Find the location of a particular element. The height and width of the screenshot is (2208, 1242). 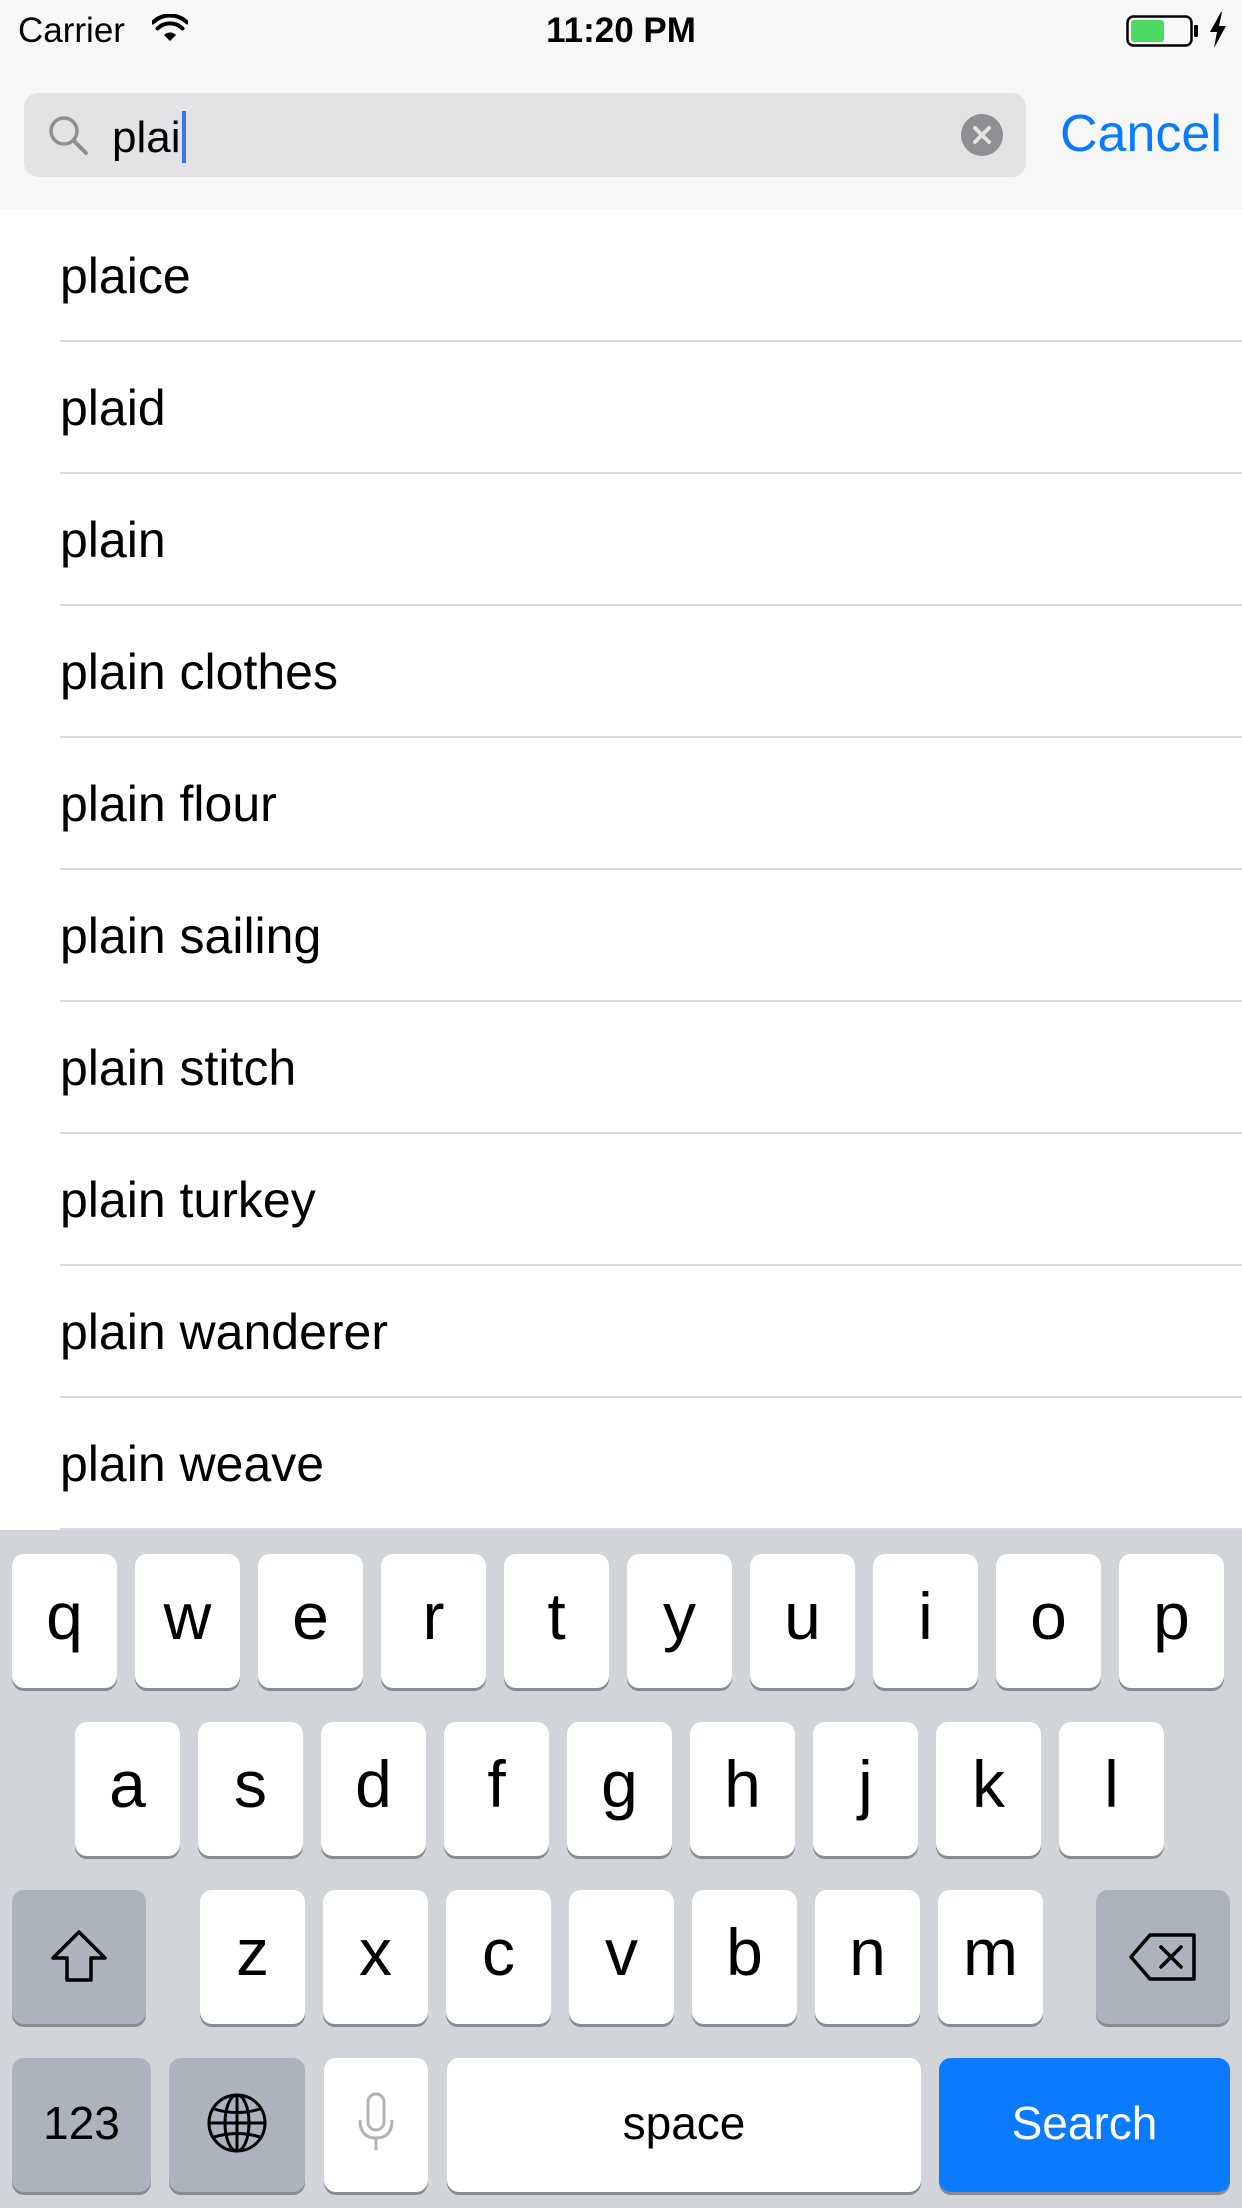

text-cursor is located at coordinates (183, 137).